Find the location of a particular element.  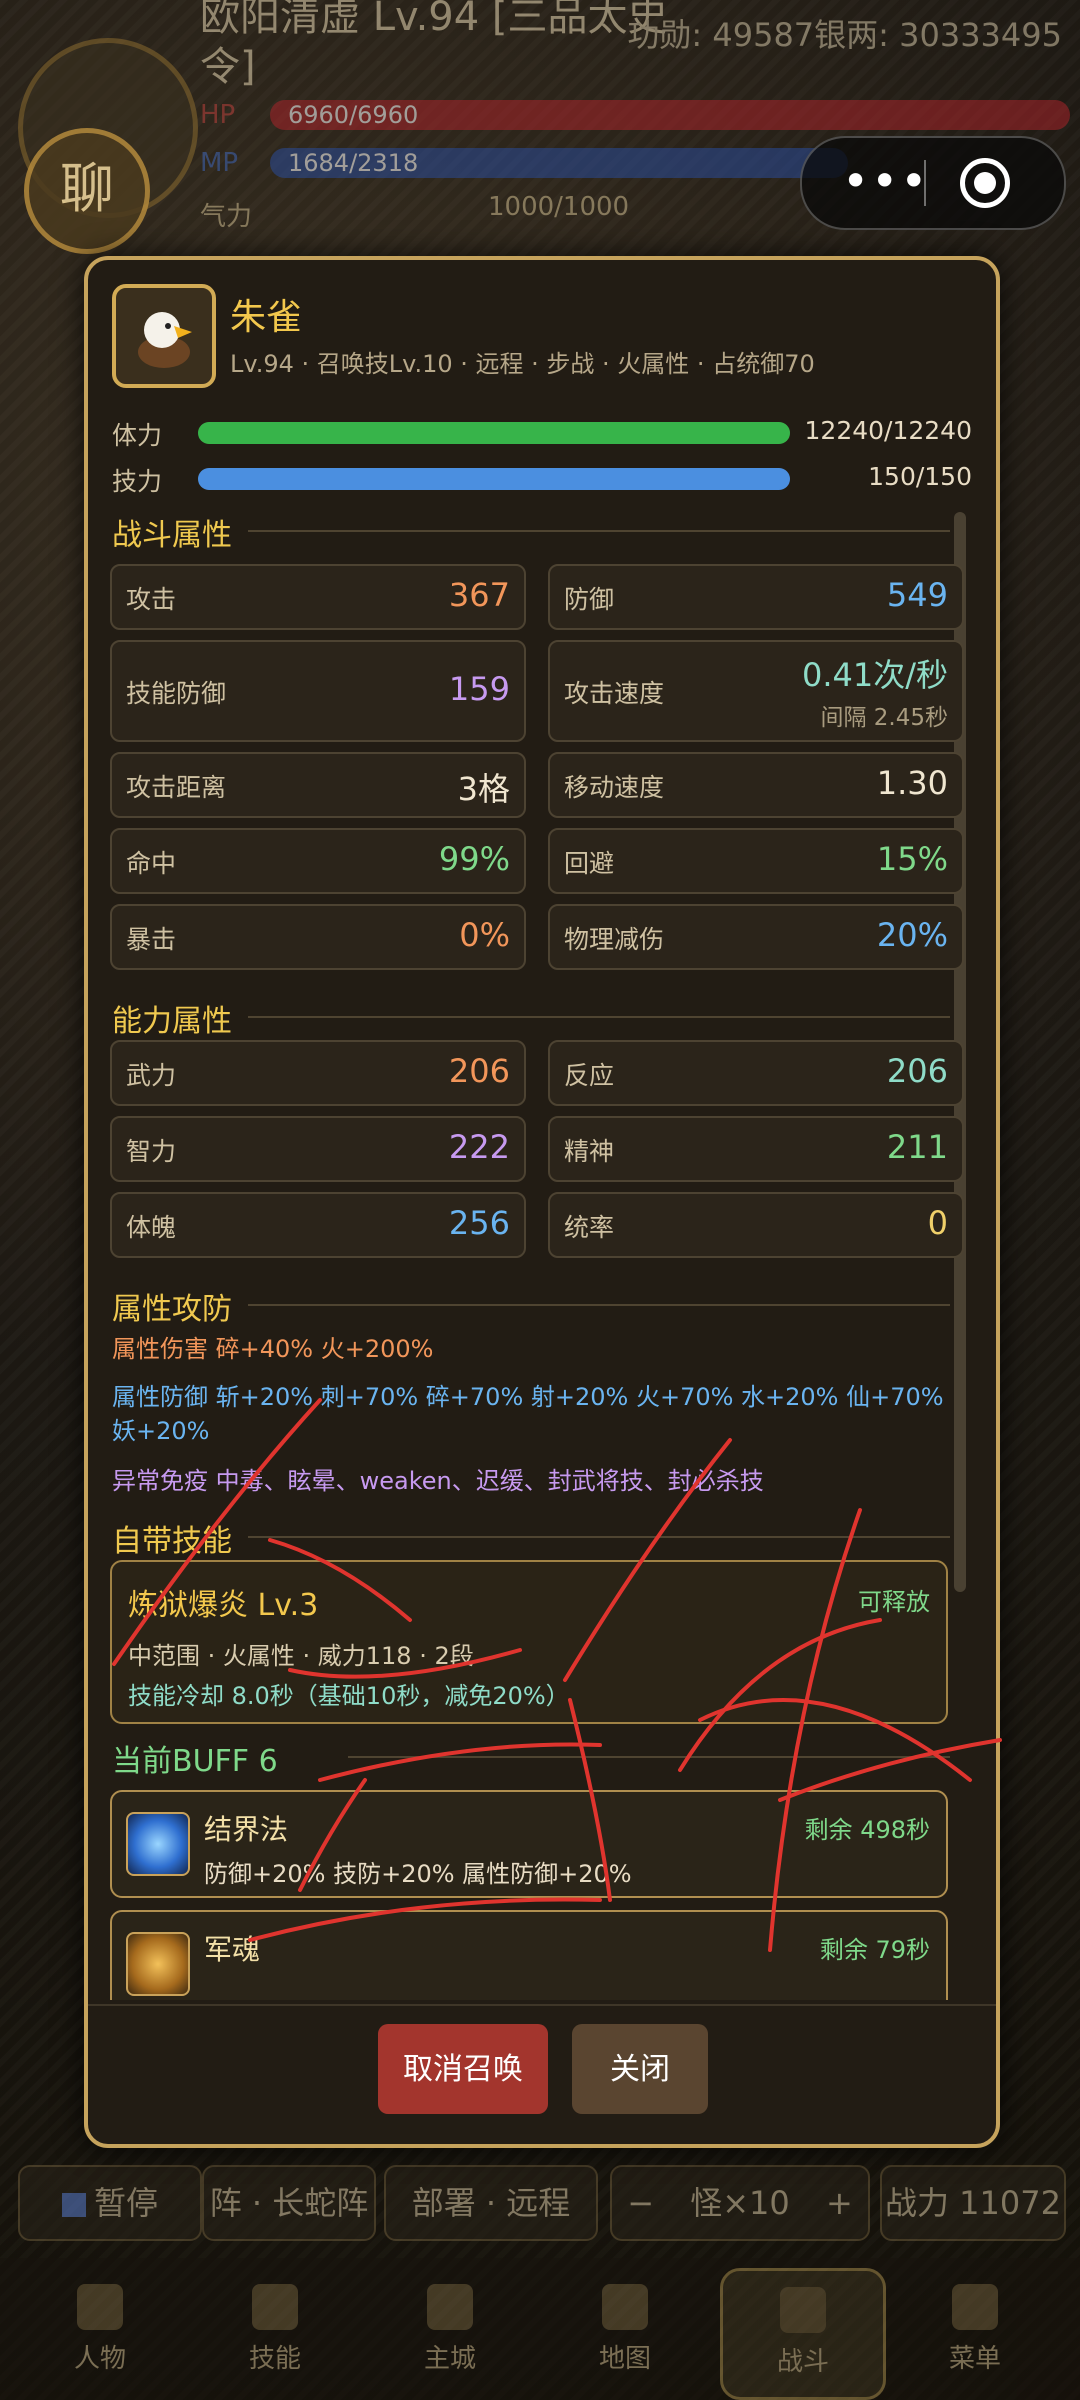

formation-button: 阵 · 长蛇阵 is located at coordinates (289, 2203).